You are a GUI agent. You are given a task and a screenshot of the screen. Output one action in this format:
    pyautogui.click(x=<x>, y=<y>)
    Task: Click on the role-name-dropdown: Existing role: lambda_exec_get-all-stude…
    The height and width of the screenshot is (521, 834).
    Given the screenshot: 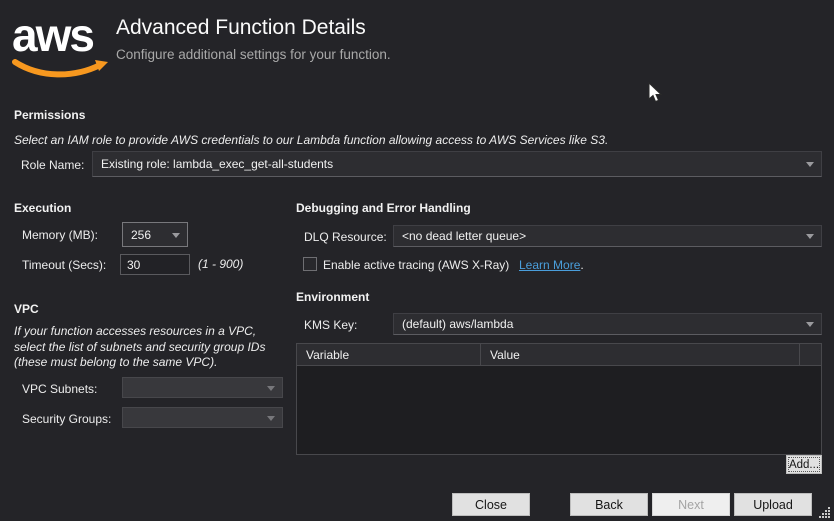 What is the action you would take?
    pyautogui.click(x=457, y=164)
    